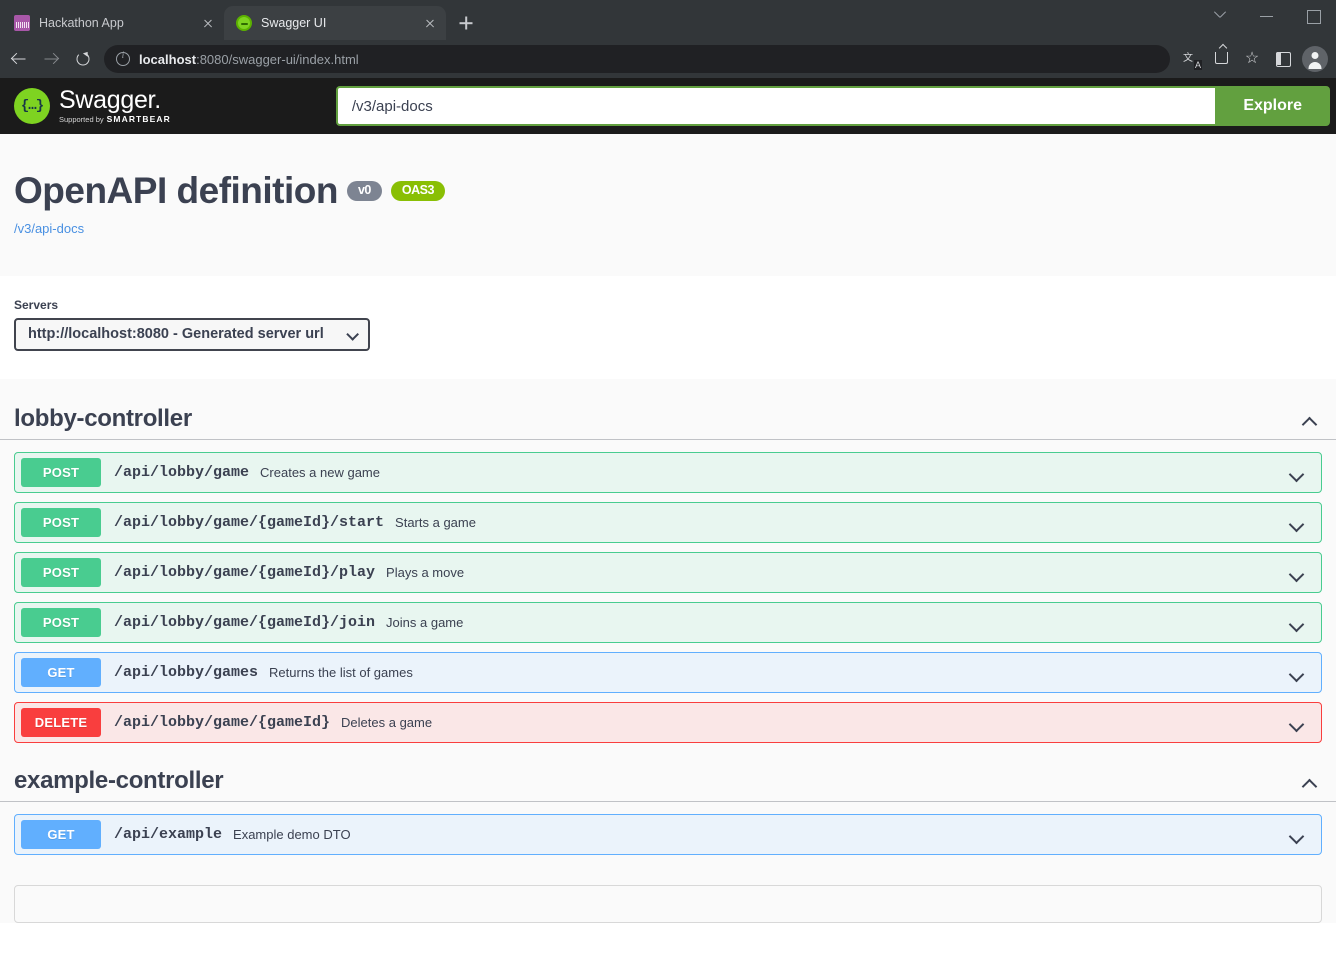 This screenshot has width=1336, height=955. What do you see at coordinates (387, 722) in the screenshot?
I see `operation-summary: Deletes a game` at bounding box center [387, 722].